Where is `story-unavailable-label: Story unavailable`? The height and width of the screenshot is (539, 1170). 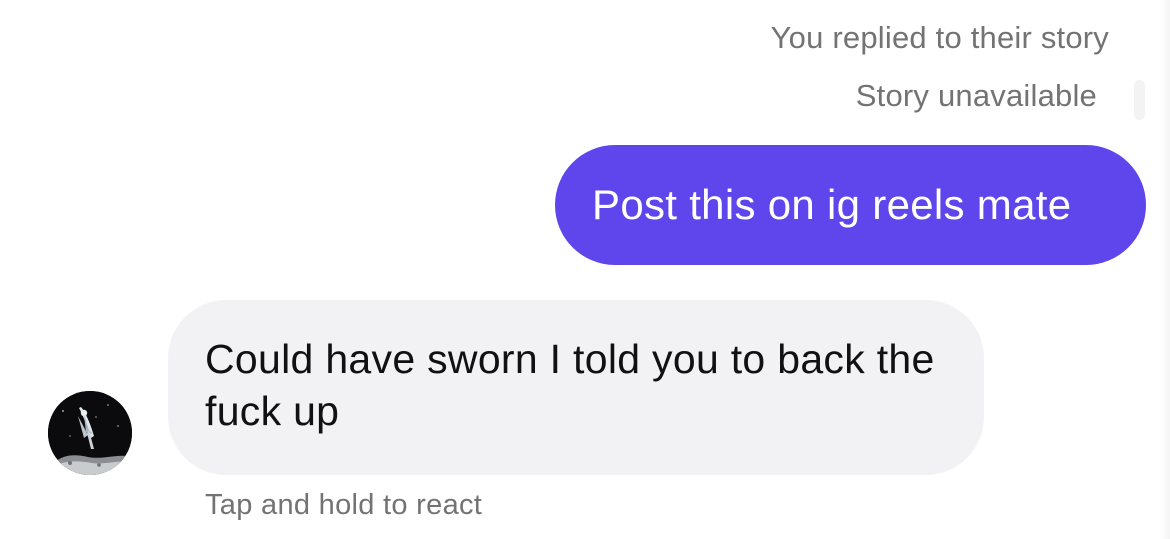
story-unavailable-label: Story unavailable is located at coordinates (976, 96).